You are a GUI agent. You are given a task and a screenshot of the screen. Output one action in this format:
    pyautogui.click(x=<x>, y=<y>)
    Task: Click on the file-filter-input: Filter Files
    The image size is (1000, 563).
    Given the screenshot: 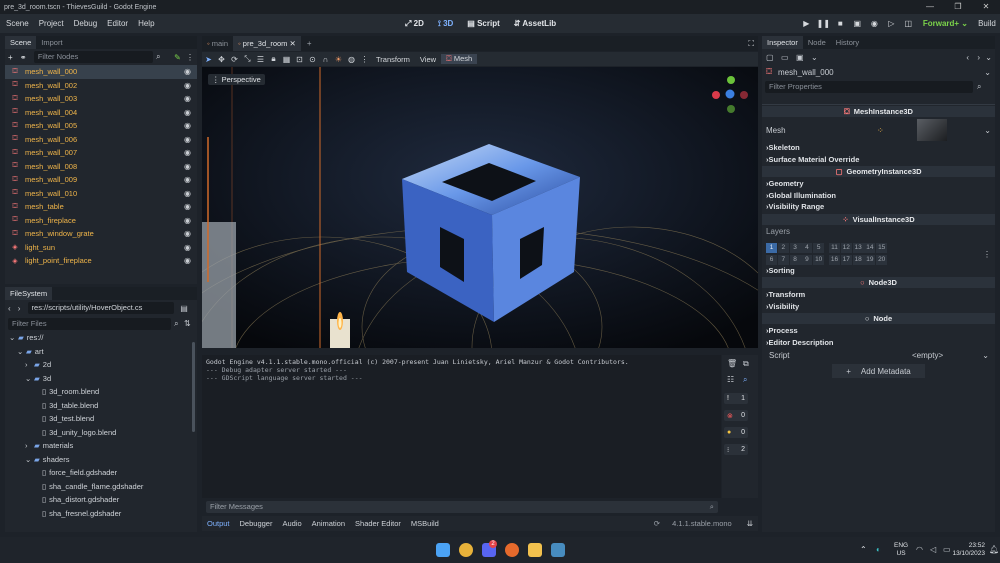 What is the action you would take?
    pyautogui.click(x=90, y=323)
    